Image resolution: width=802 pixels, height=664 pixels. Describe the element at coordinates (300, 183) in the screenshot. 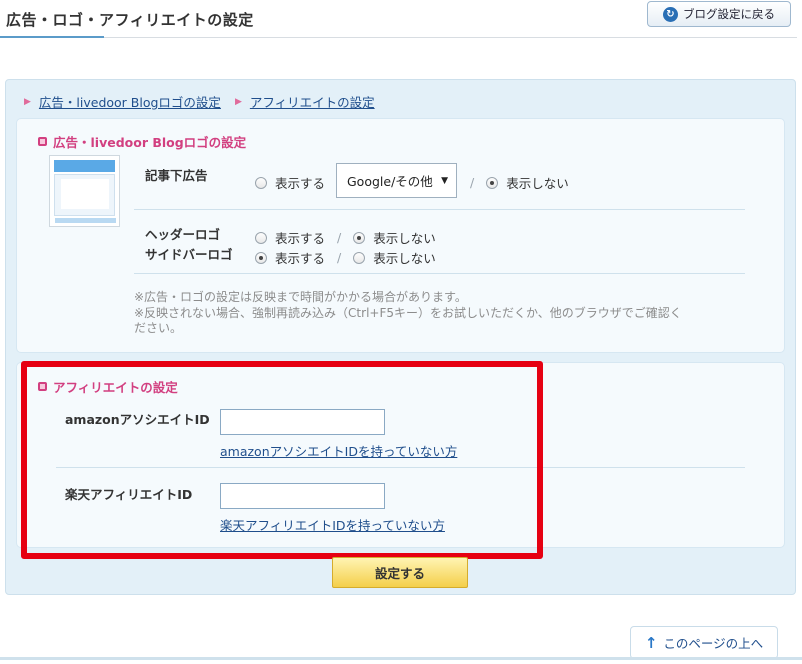

I see `article-ad-show-label: 表示する` at that location.